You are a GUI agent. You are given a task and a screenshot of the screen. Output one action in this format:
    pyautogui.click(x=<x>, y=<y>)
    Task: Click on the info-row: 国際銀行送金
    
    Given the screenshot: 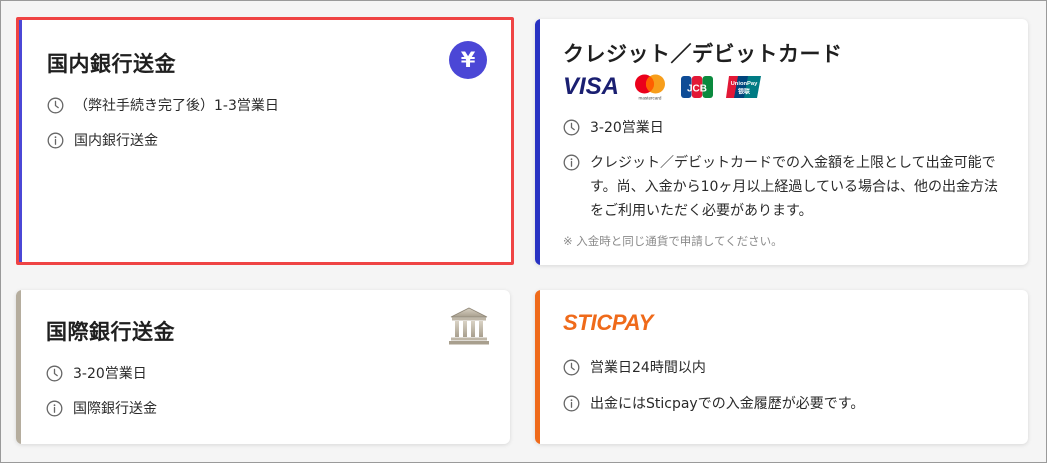 What is the action you would take?
    pyautogui.click(x=266, y=409)
    